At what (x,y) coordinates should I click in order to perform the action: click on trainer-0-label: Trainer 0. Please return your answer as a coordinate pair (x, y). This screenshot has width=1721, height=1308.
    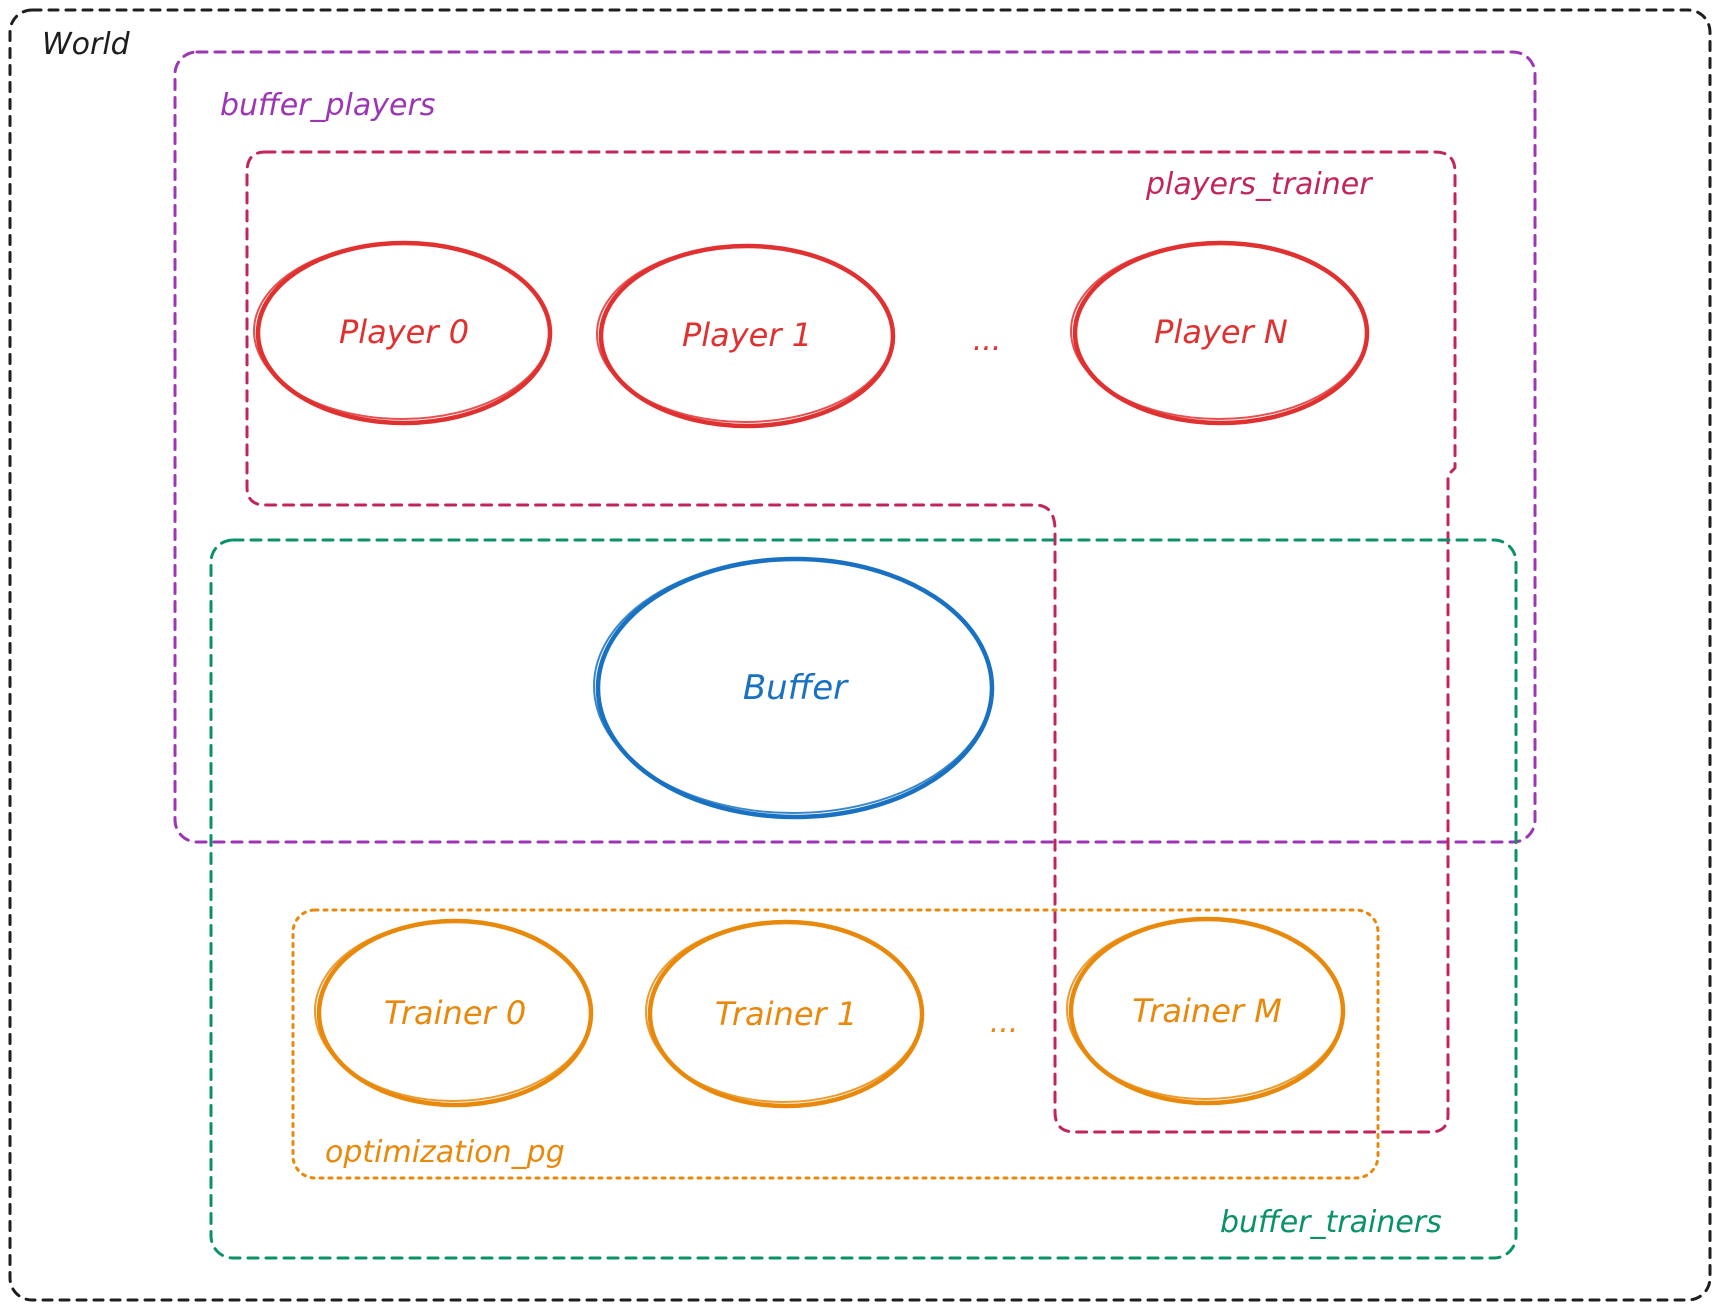
    Looking at the image, I should click on (455, 1013).